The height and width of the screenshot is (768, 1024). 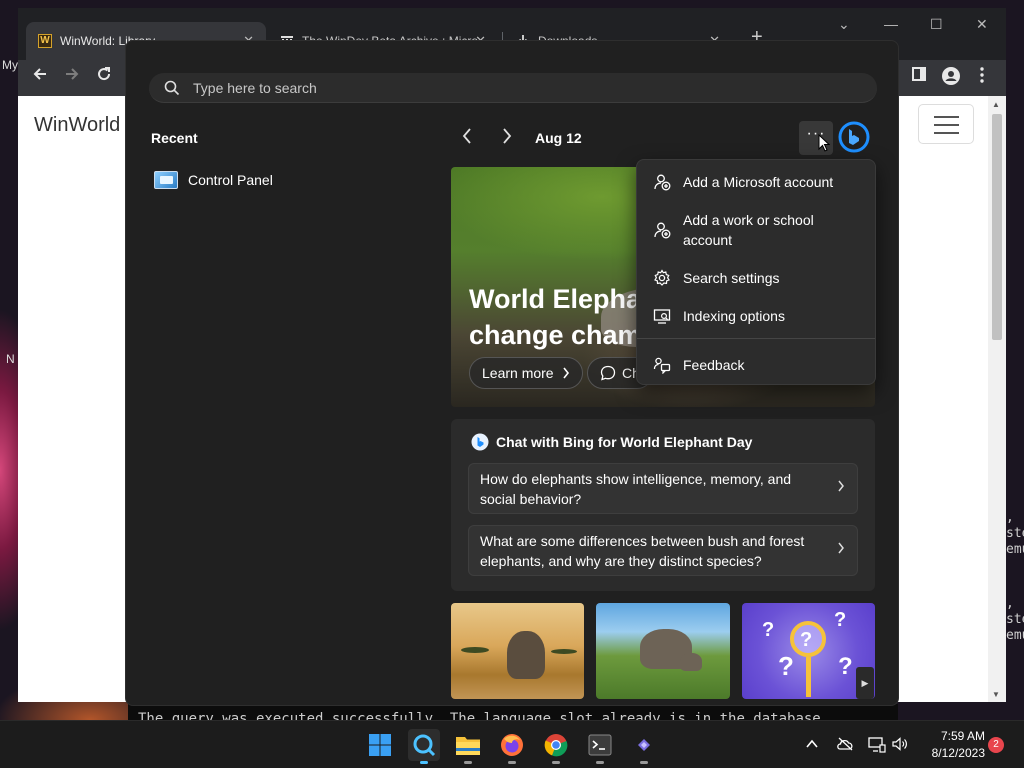 What do you see at coordinates (865, 683) in the screenshot?
I see `thumbnails-next-arrow-icon: ▶` at bounding box center [865, 683].